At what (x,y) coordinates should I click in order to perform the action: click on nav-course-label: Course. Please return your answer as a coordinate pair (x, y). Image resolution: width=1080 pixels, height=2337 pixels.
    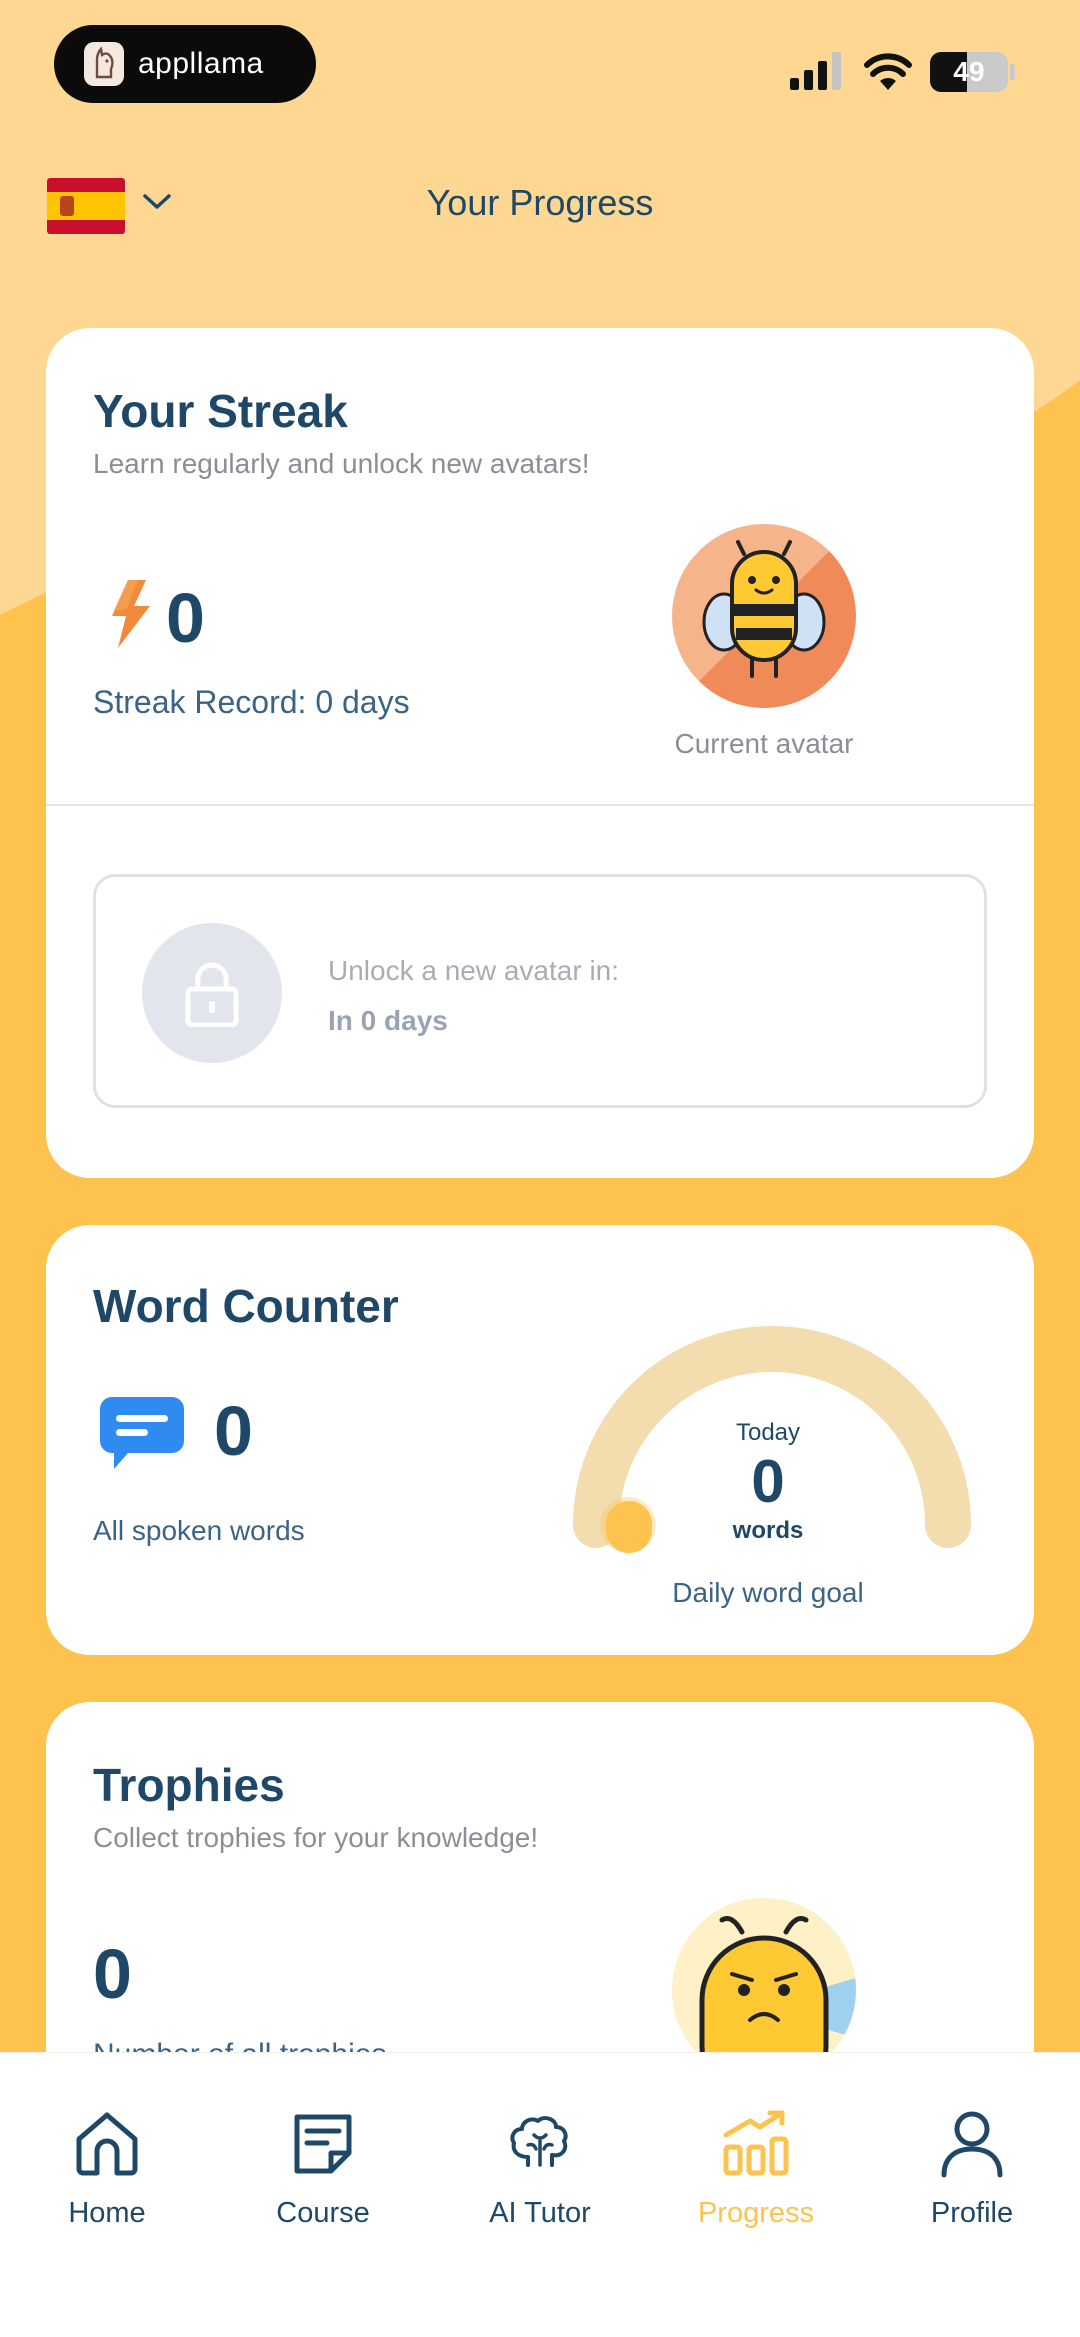
    Looking at the image, I should click on (323, 2213).